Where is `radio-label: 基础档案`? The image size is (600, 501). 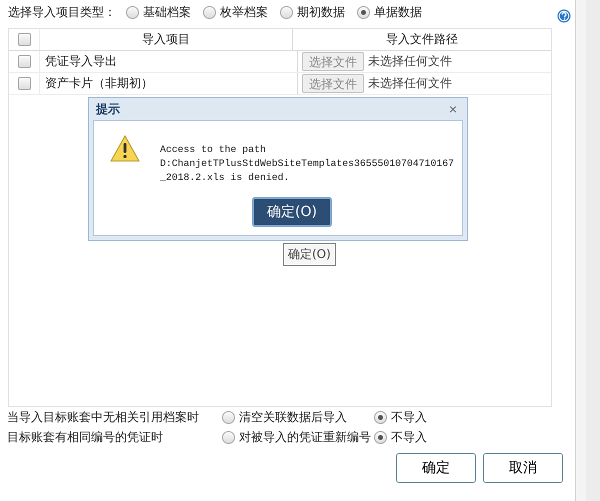 radio-label: 基础档案 is located at coordinates (167, 12).